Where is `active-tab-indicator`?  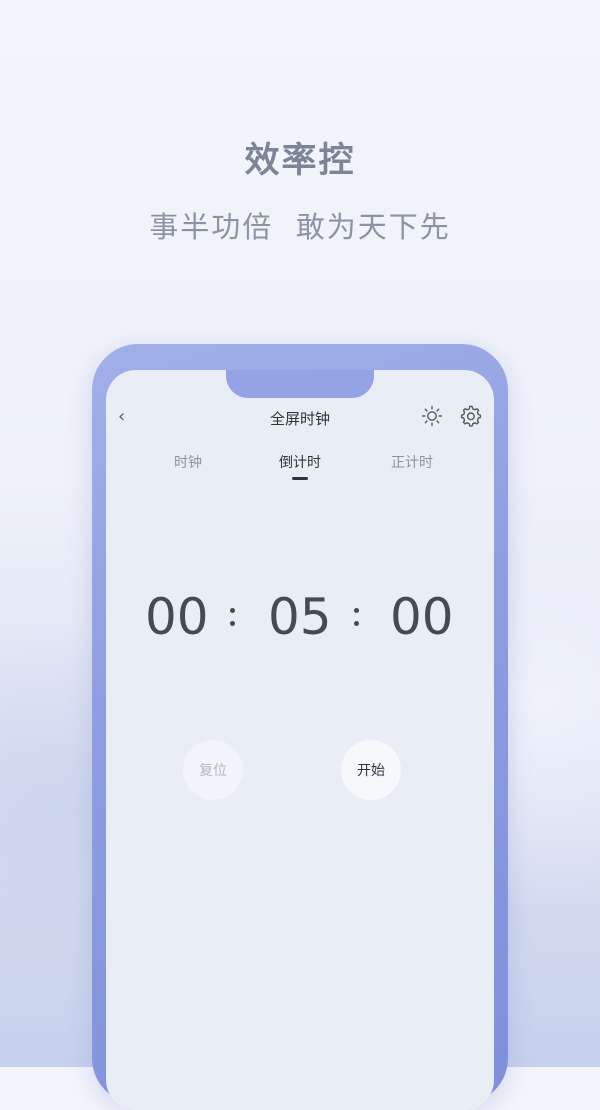
active-tab-indicator is located at coordinates (300, 478).